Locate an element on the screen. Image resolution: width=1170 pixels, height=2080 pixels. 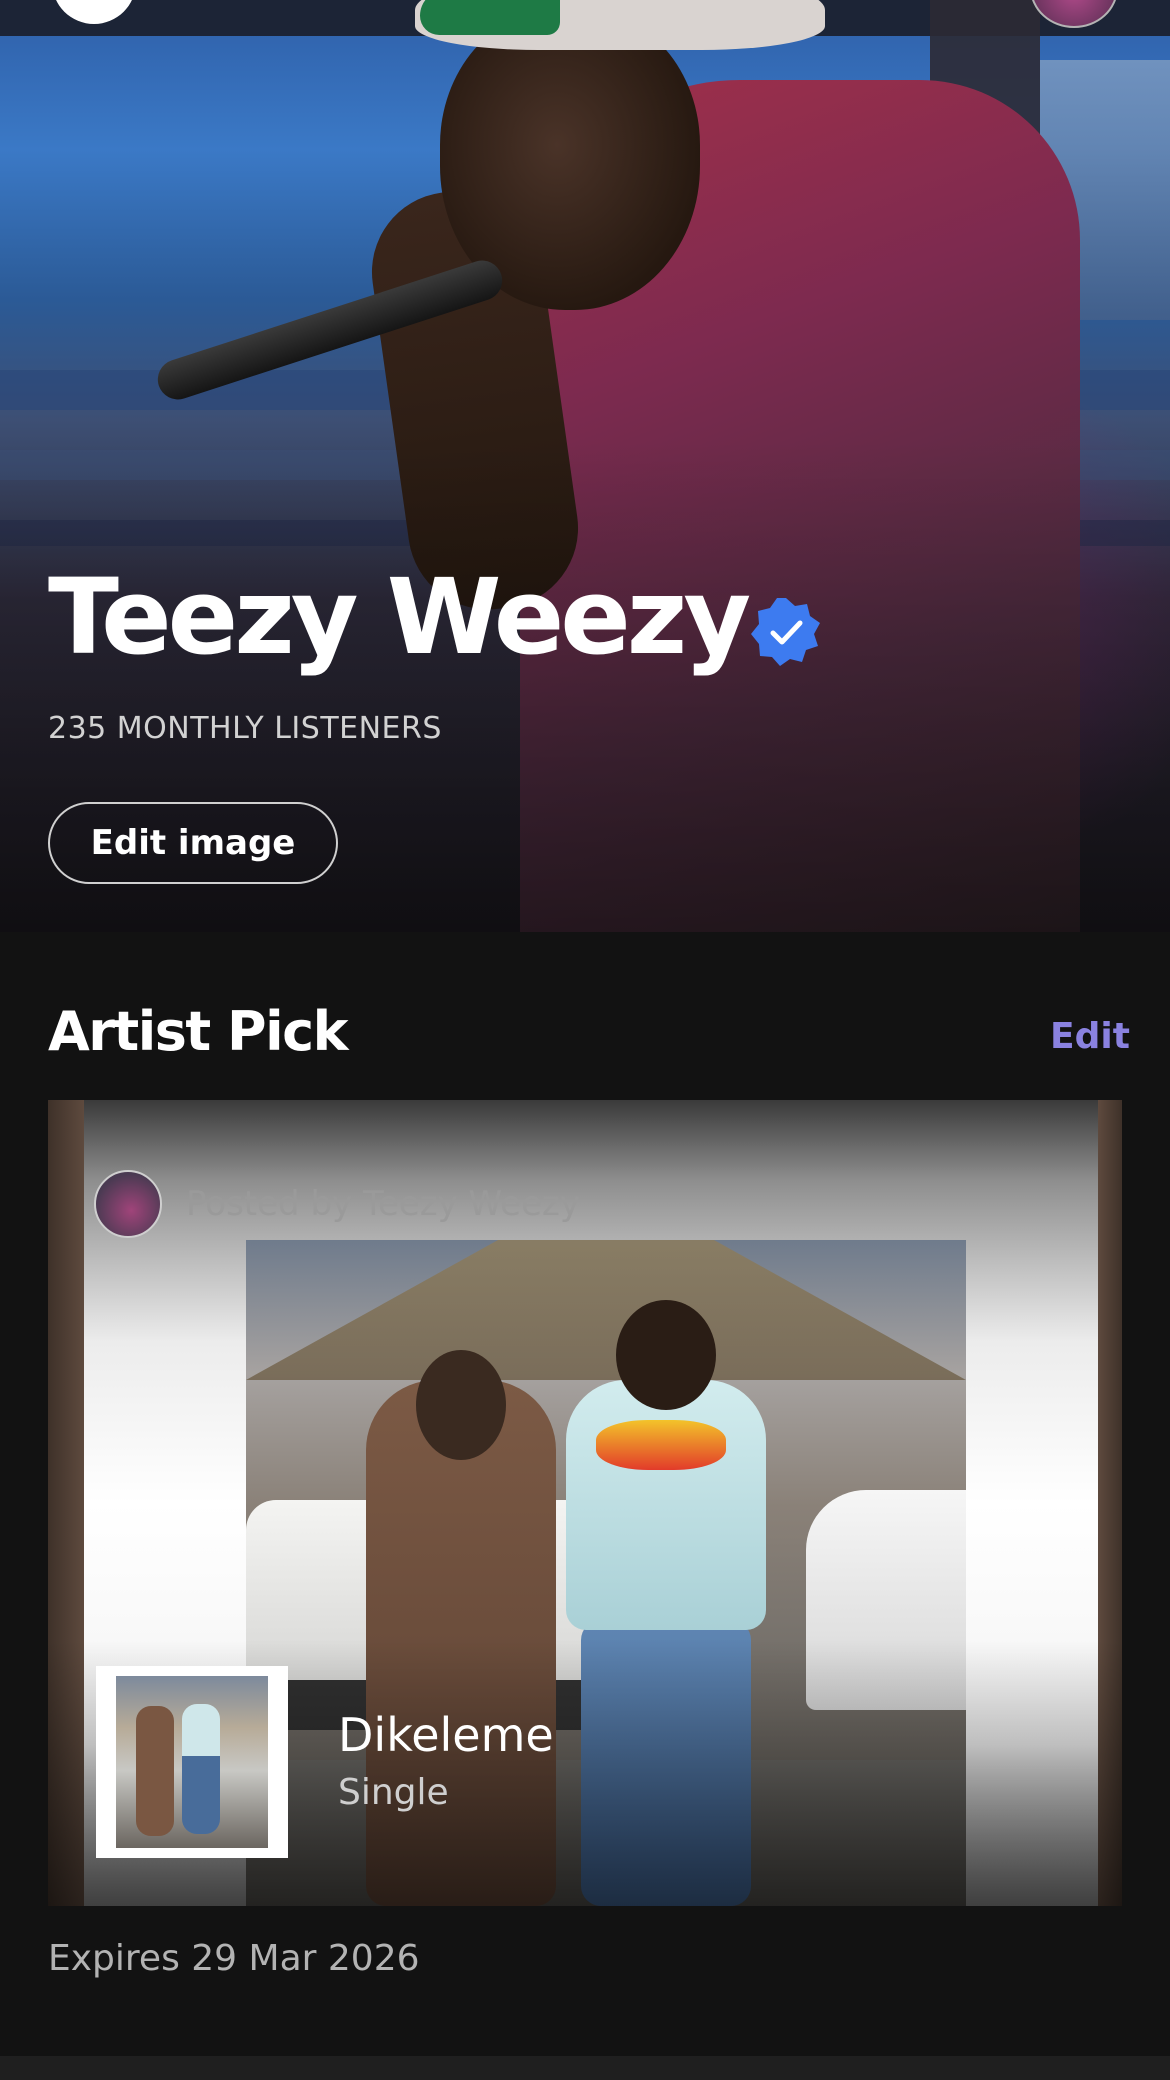
verified-badge-icon is located at coordinates (786, 632).